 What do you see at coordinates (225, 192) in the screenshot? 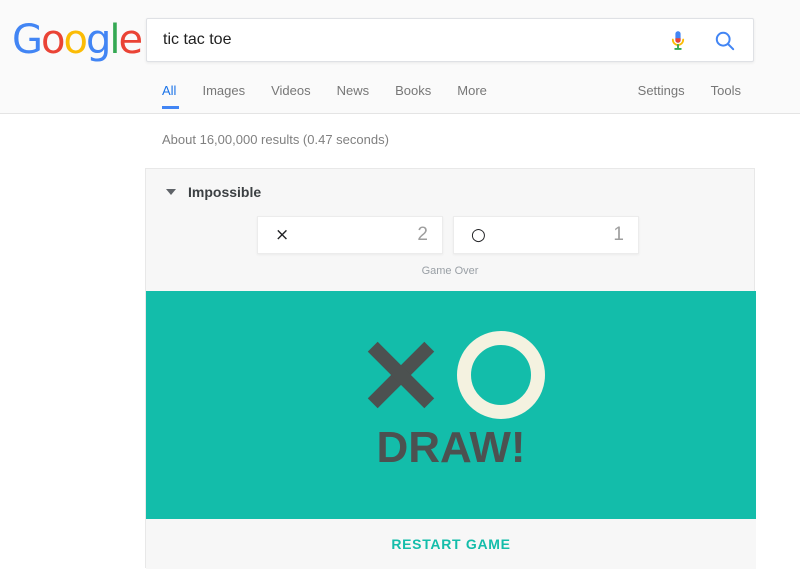
I see `difficulty-label: Impossible` at bounding box center [225, 192].